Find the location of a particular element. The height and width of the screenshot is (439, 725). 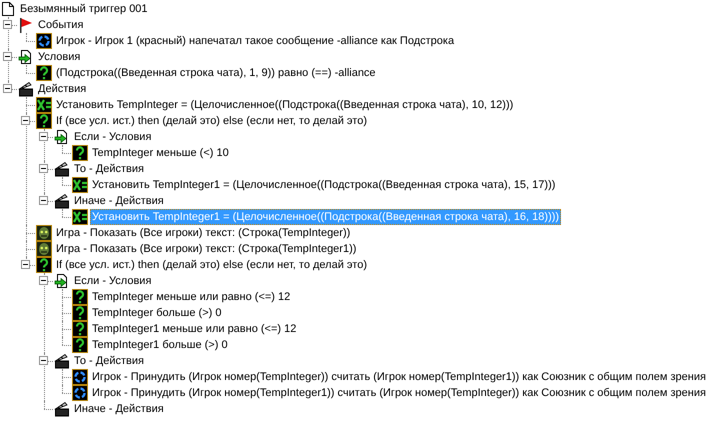

tree-item-label: Условия is located at coordinates (59, 57).